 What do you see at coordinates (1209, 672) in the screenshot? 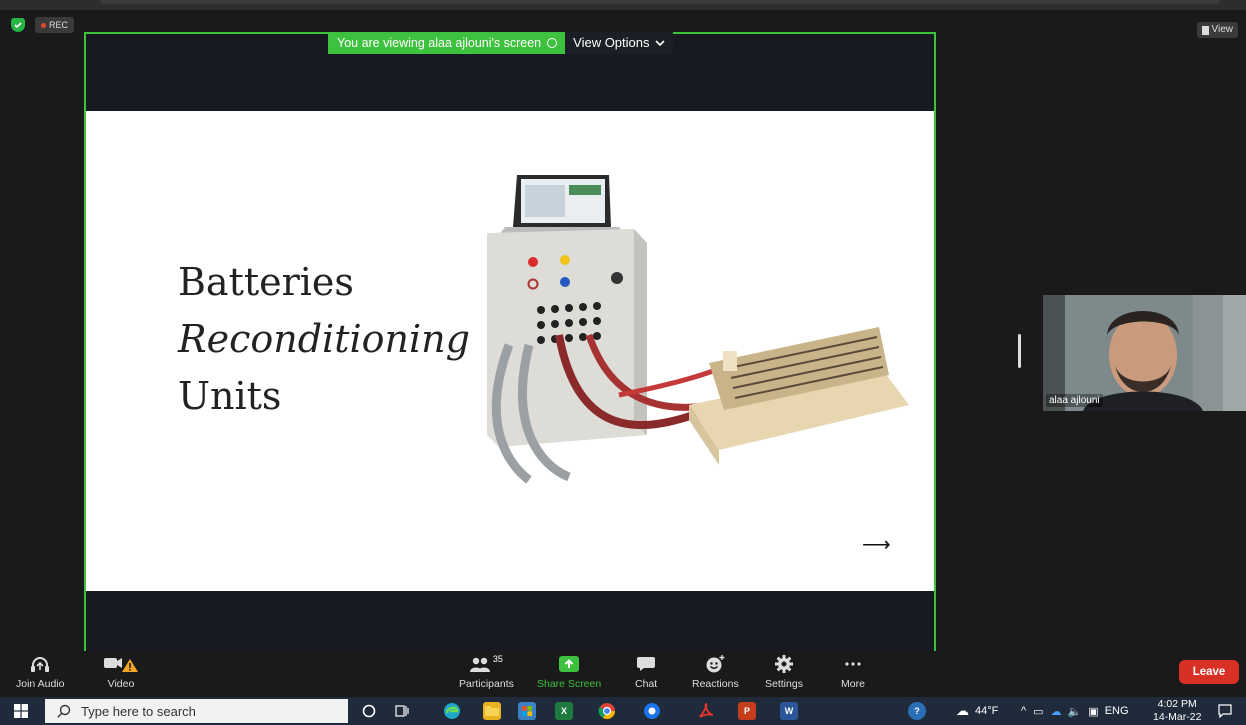
I see `leave-button: Leave` at bounding box center [1209, 672].